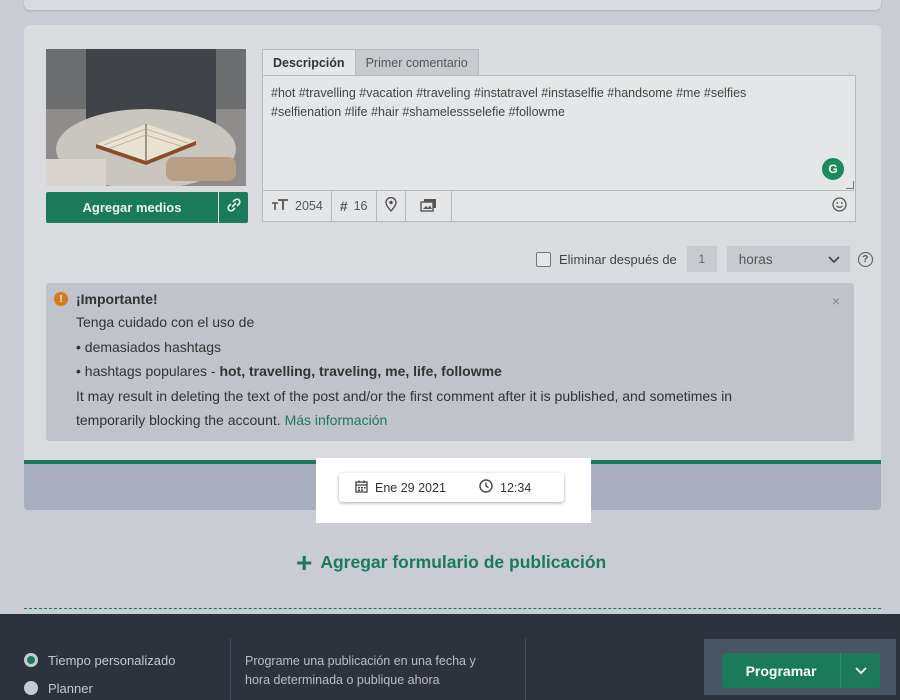 The width and height of the screenshot is (900, 700). Describe the element at coordinates (309, 206) in the screenshot. I see `char-count: 2054` at that location.